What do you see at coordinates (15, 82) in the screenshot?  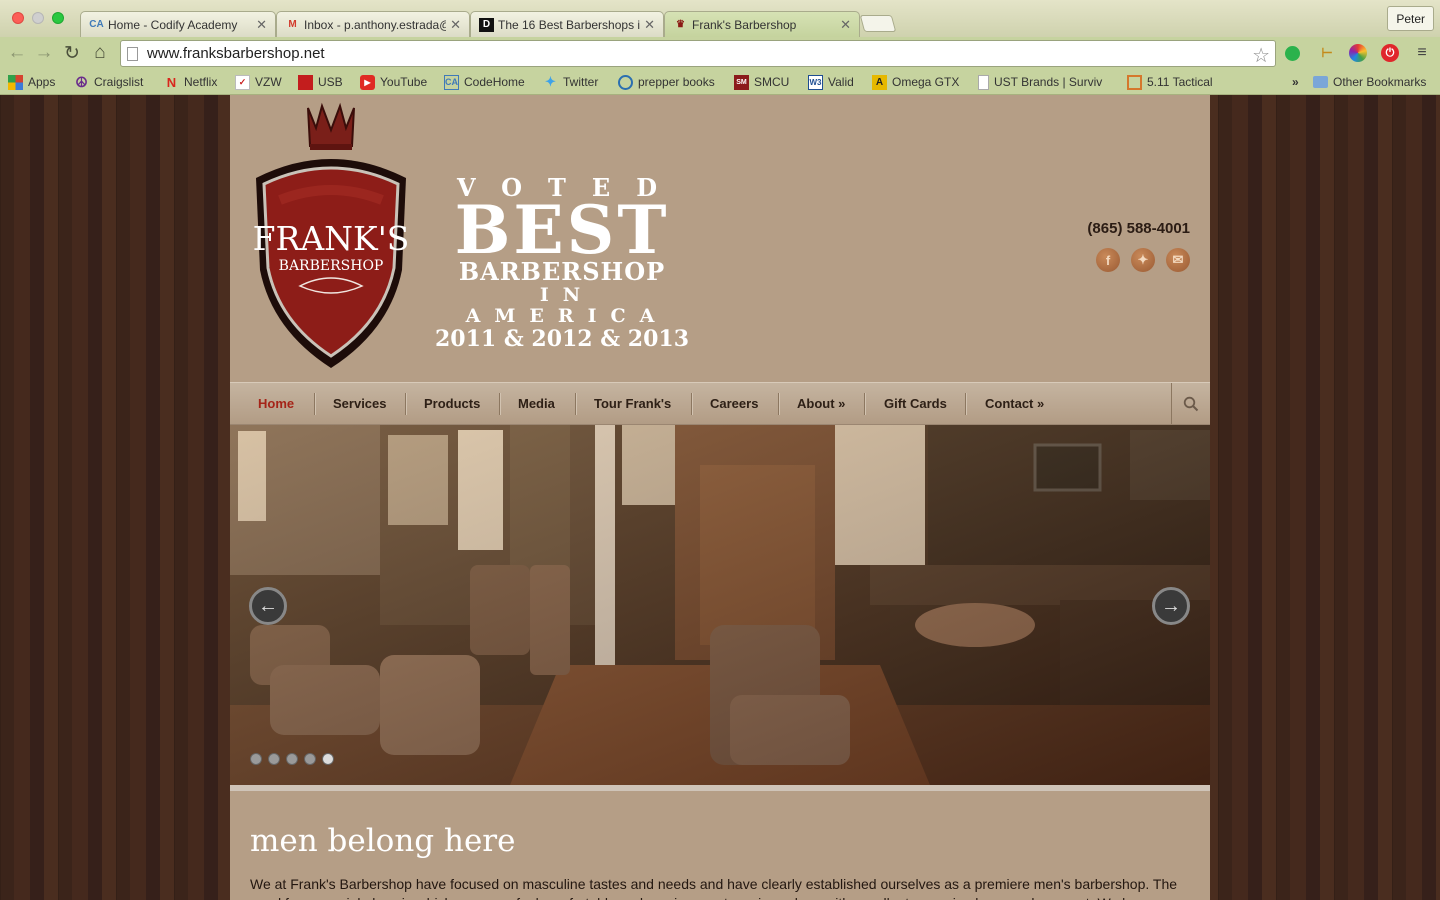 I see `apps-grid-icon` at bounding box center [15, 82].